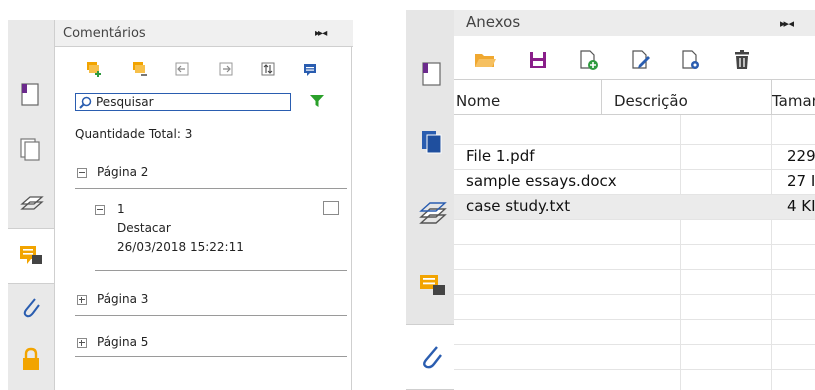  I want to click on column-header-description: Descrição, so click(651, 101).